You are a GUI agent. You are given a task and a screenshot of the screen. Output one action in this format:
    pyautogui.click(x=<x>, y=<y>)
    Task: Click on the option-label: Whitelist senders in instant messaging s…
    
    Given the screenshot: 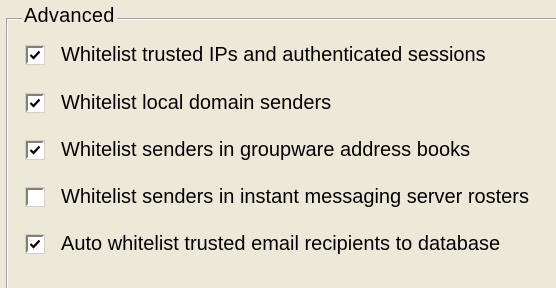 What is the action you would take?
    pyautogui.click(x=295, y=197)
    